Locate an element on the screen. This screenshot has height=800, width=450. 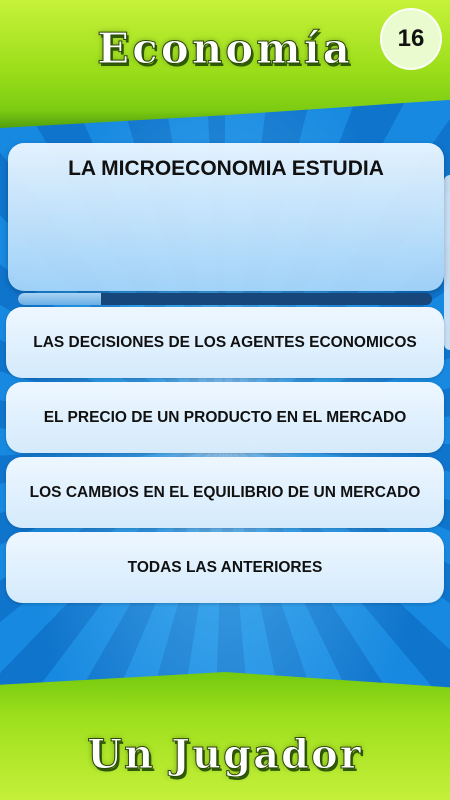
answer-button-1: LAS DECISIONES DE LOS AGENTES ECONOMICOS is located at coordinates (225, 342).